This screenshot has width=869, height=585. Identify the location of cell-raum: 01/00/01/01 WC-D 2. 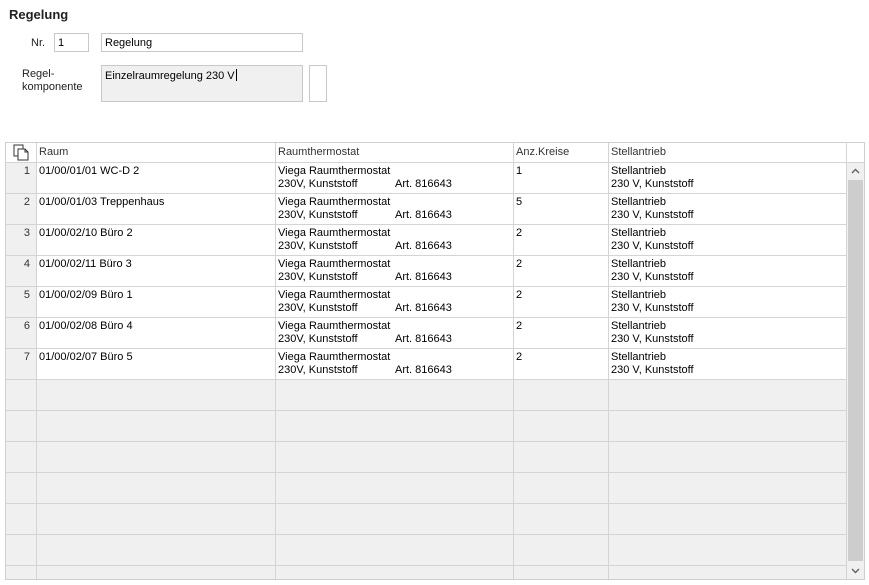
(156, 178).